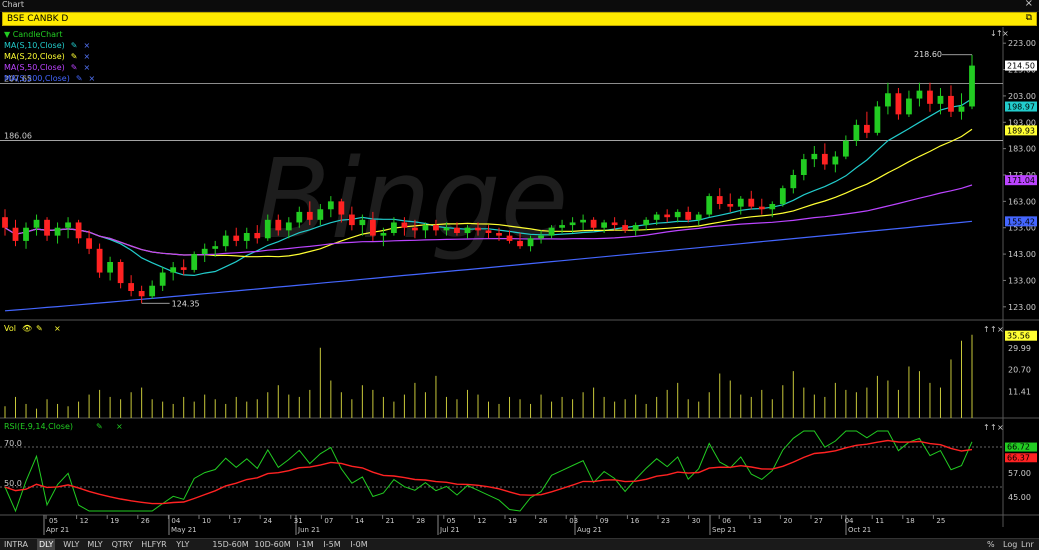  What do you see at coordinates (331, 544) in the screenshot?
I see `range-button: I-5M` at bounding box center [331, 544].